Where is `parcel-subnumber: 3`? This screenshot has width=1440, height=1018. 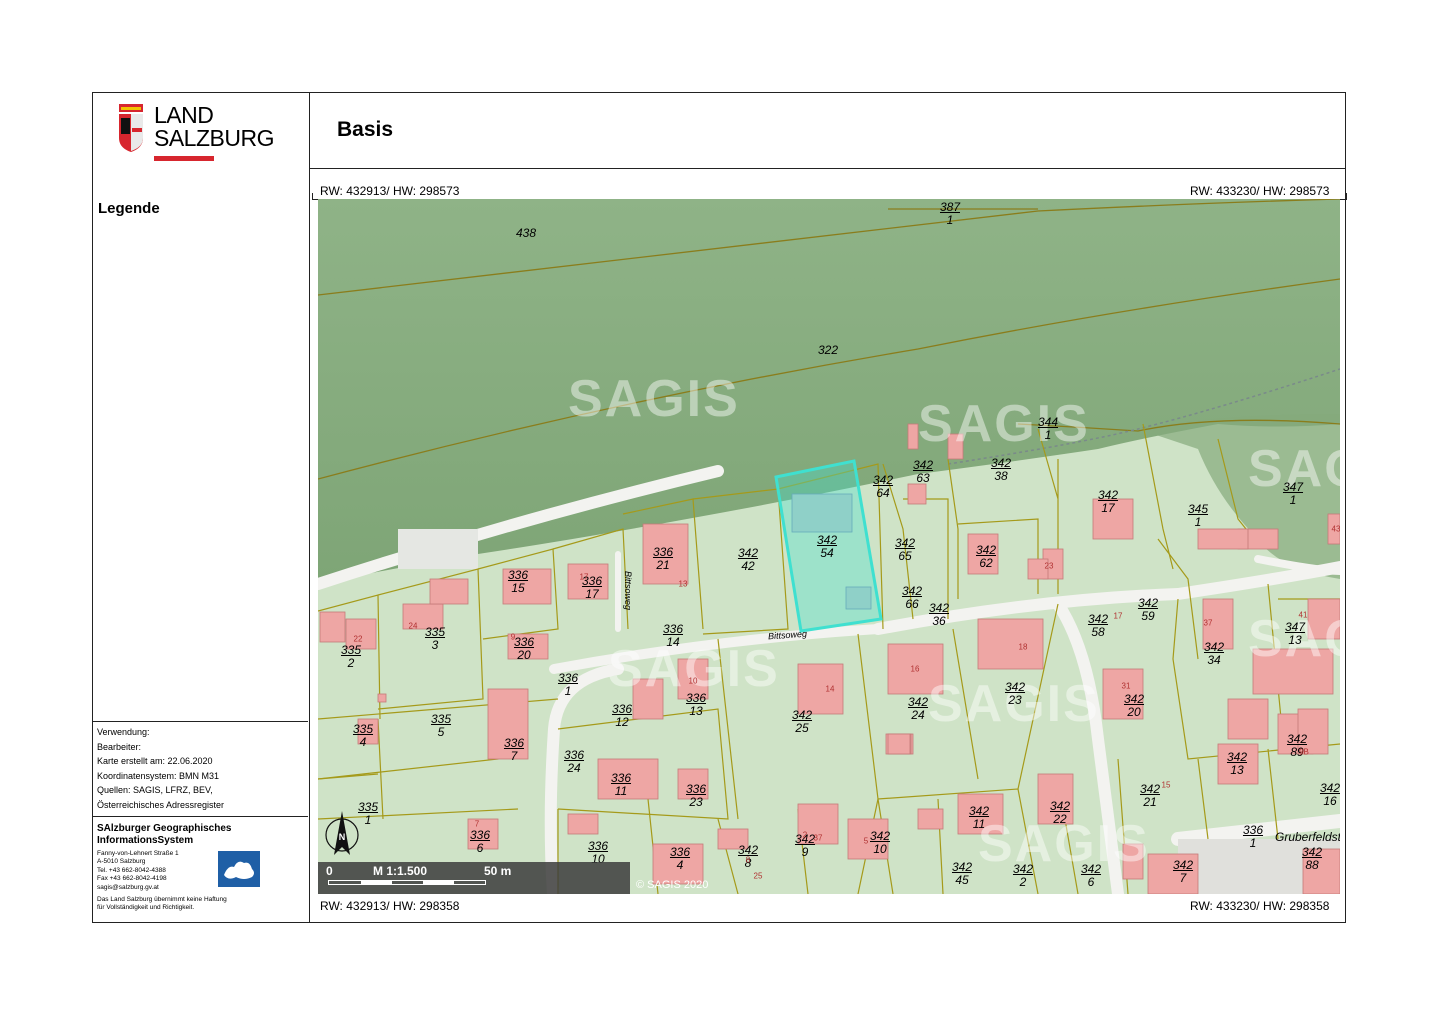 parcel-subnumber: 3 is located at coordinates (435, 645).